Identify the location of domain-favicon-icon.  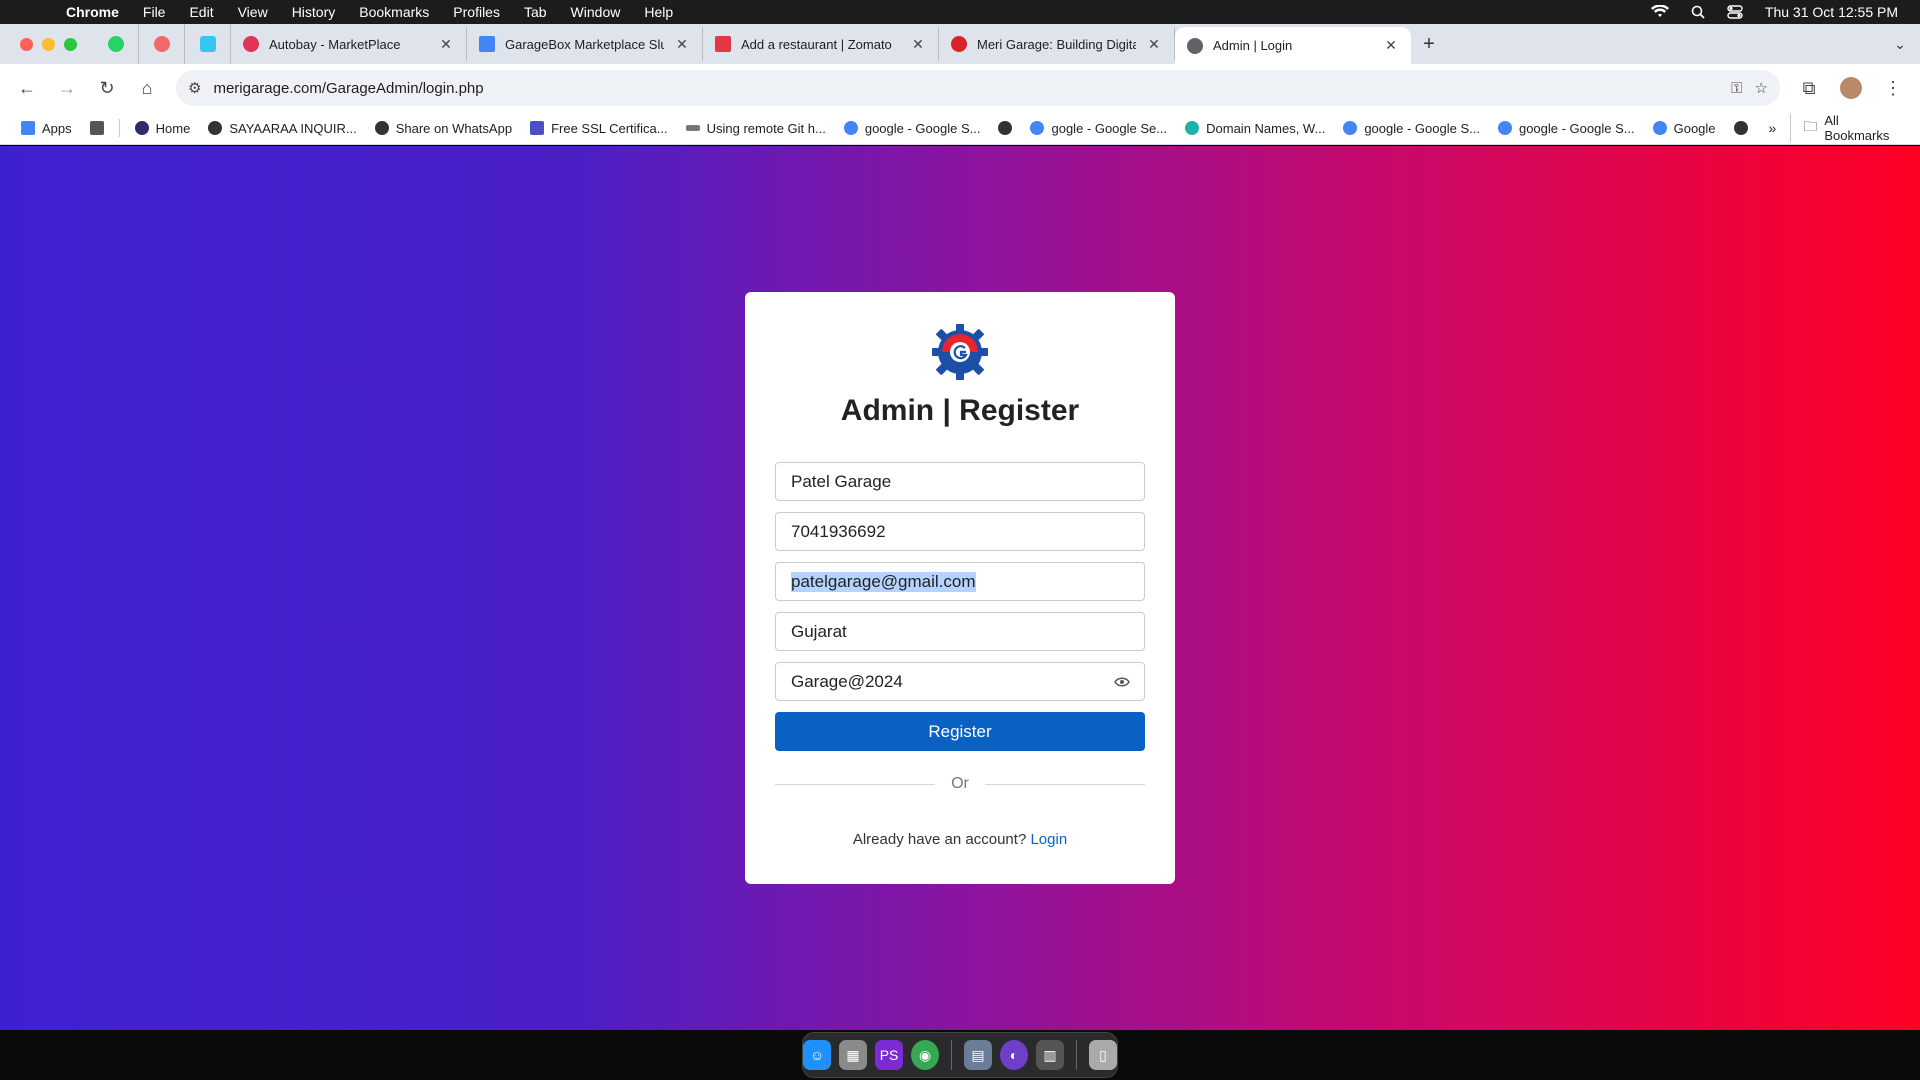
(1192, 128).